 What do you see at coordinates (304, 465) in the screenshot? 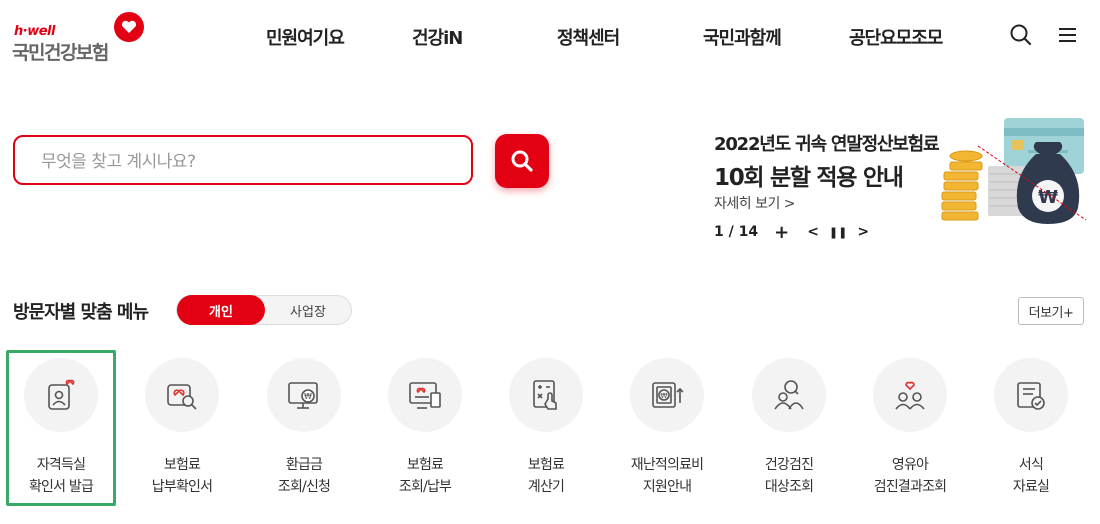
I see `service-label-line1: 환급금` at bounding box center [304, 465].